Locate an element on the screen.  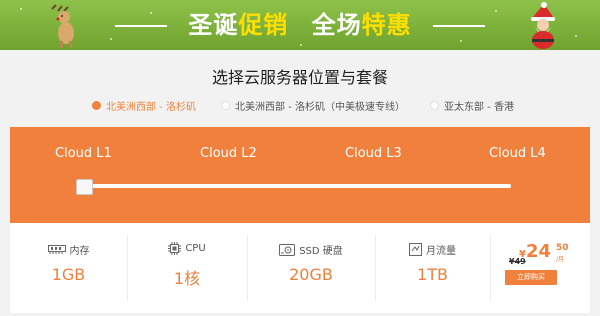
banner-title-highlight: 特惠 is located at coordinates (386, 25).